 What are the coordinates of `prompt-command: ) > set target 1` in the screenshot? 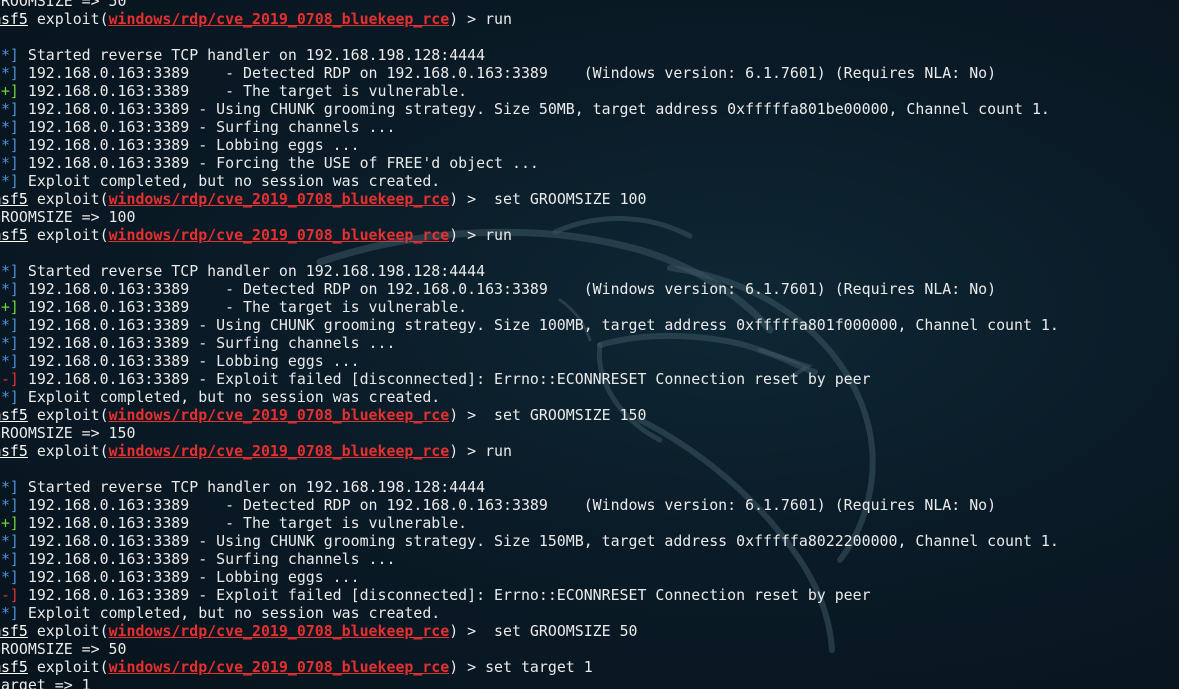 It's located at (521, 667).